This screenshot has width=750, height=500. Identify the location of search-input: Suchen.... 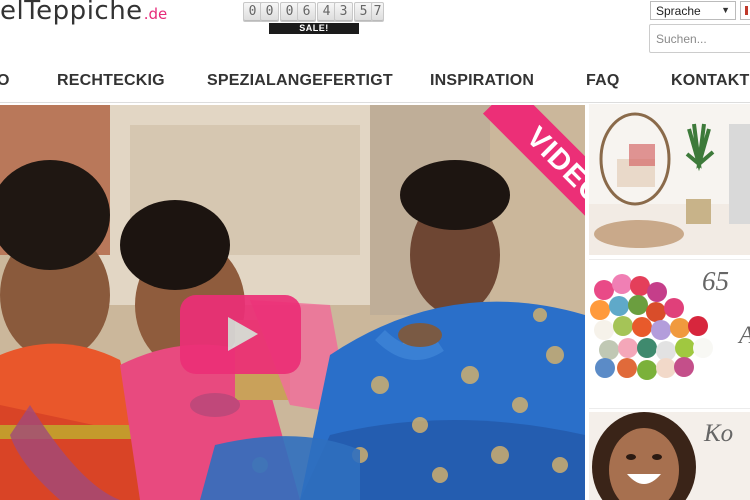
(699, 38).